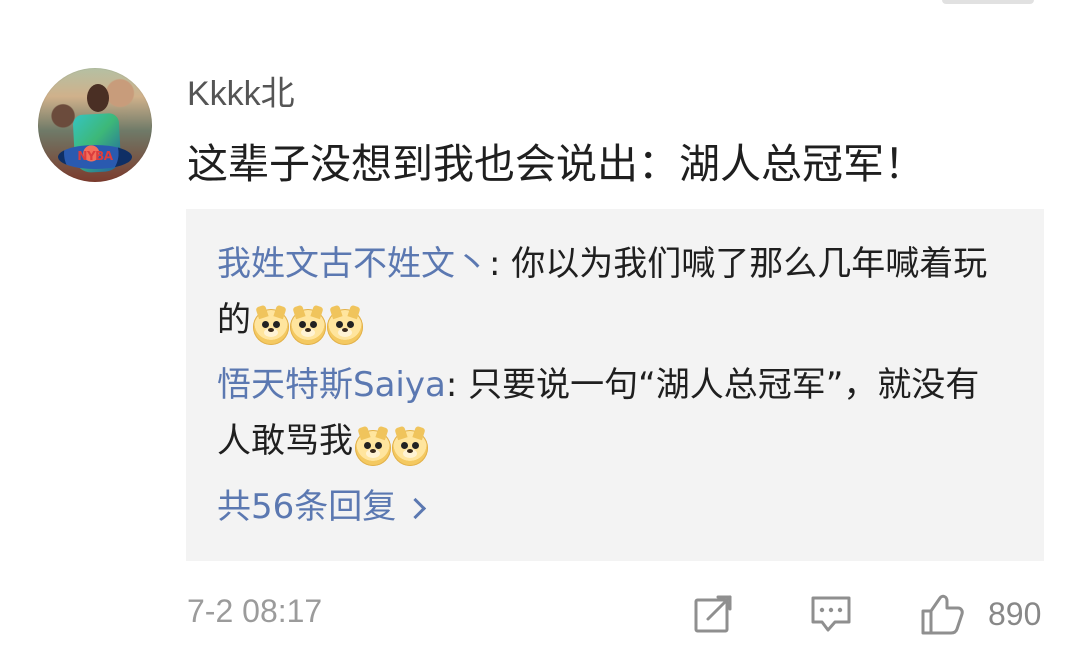 The height and width of the screenshot is (665, 1080). I want to click on reply-username: 悟天特斯Saiya, so click(331, 385).